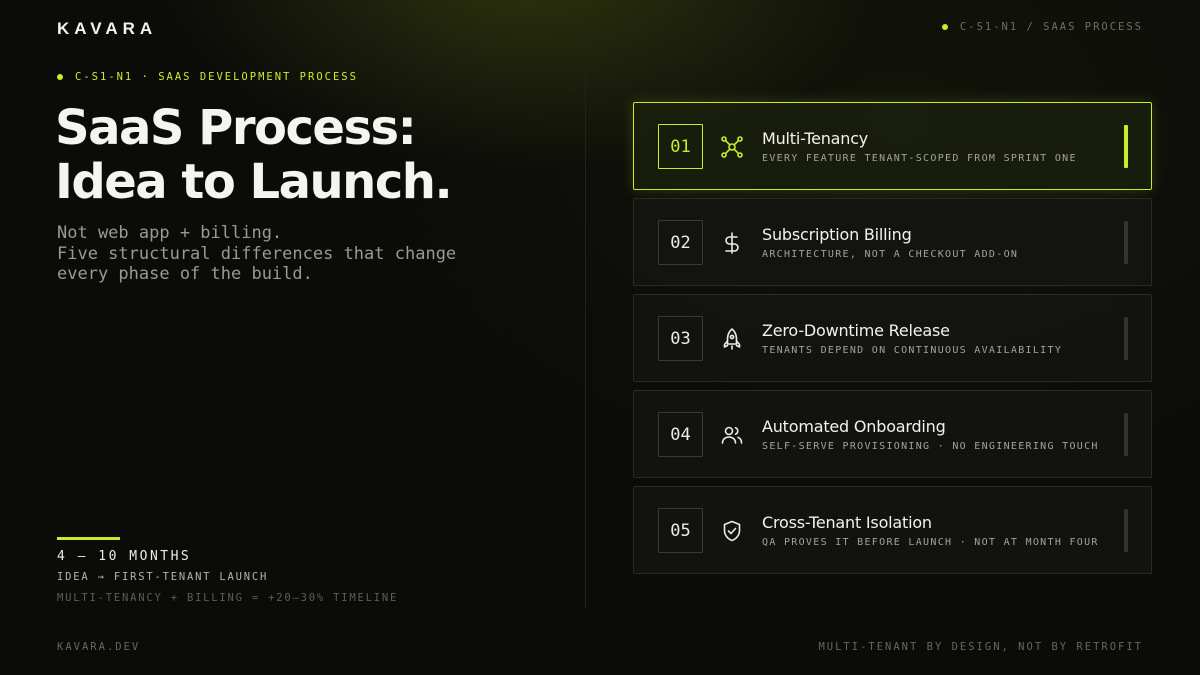  Describe the element at coordinates (88, 538) in the screenshot. I see `timeline-accent-bar` at that location.